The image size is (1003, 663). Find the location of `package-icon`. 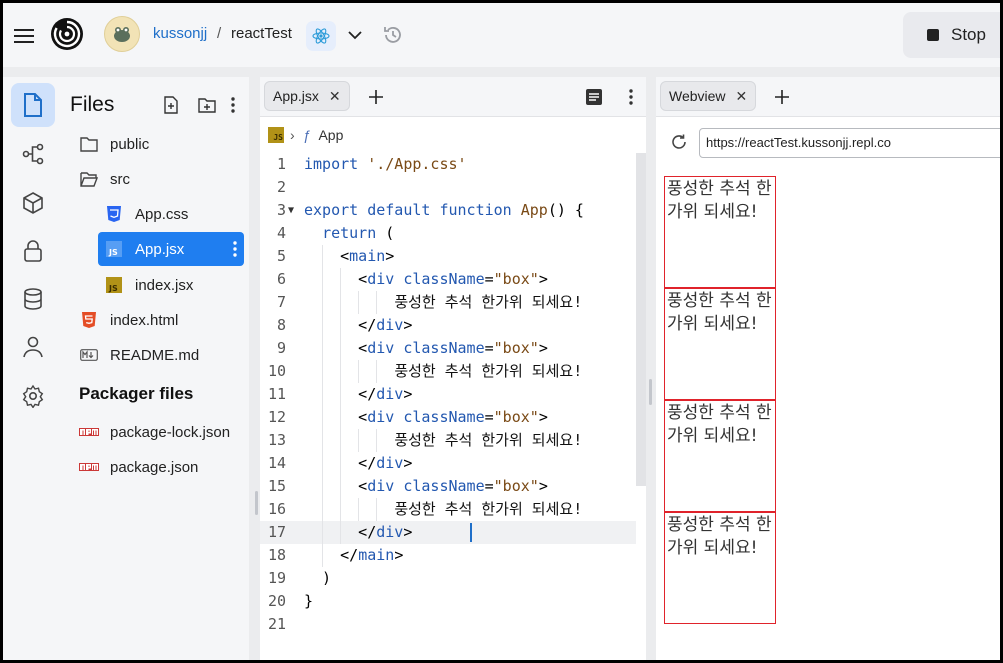

package-icon is located at coordinates (33, 203).